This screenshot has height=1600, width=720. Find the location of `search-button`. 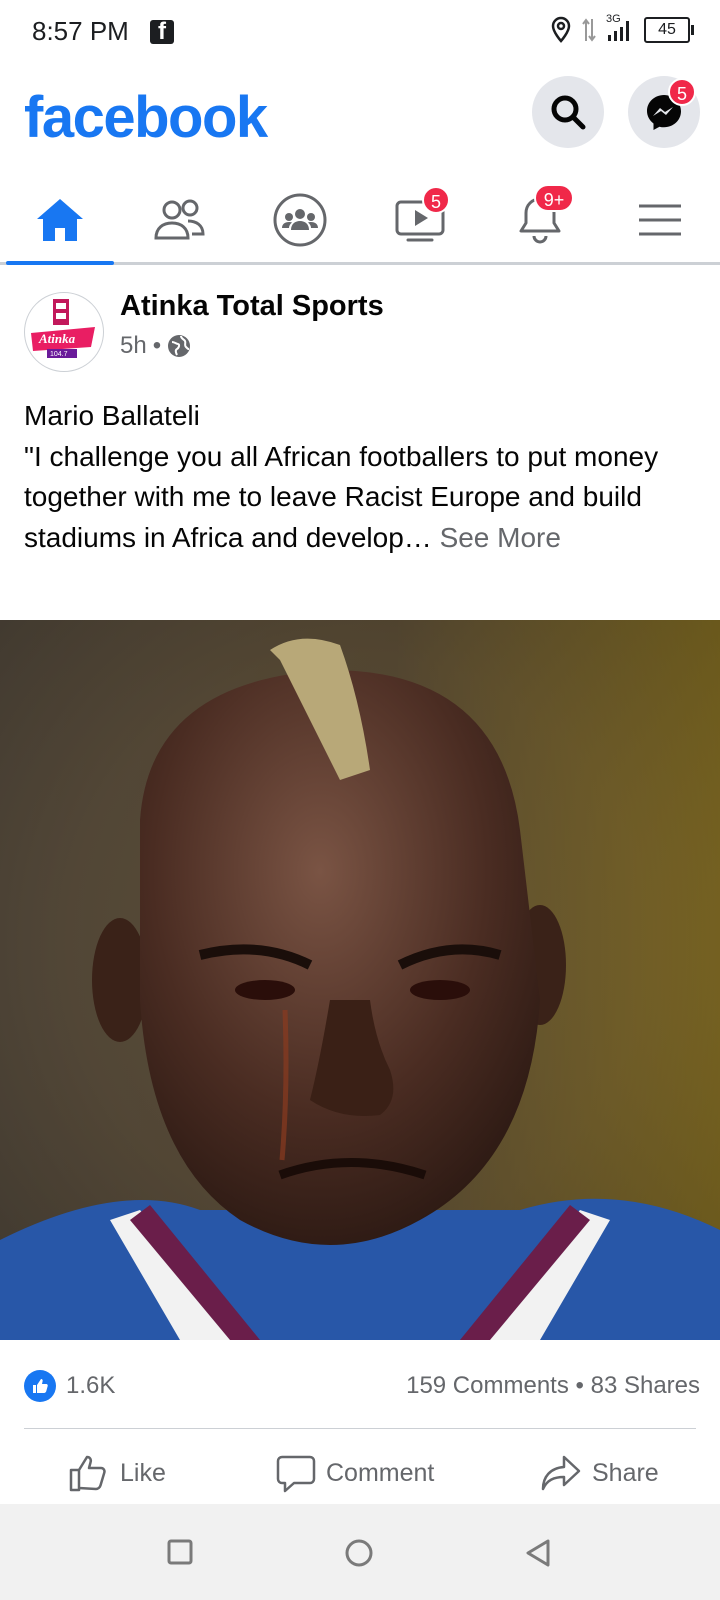

search-button is located at coordinates (568, 112).